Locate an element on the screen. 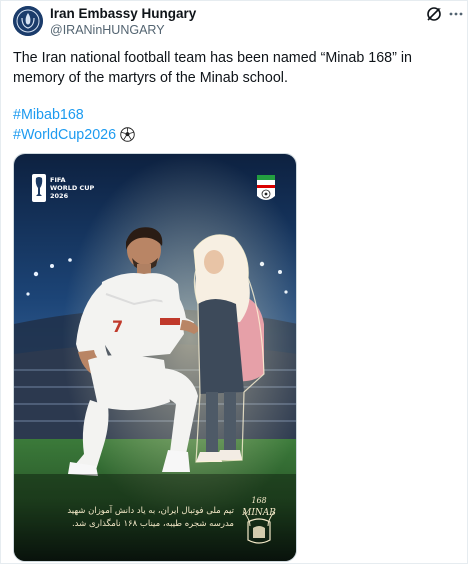 Image resolution: width=468 pixels, height=564 pixels. minab-168-logo: 168 MINAB is located at coordinates (259, 520).